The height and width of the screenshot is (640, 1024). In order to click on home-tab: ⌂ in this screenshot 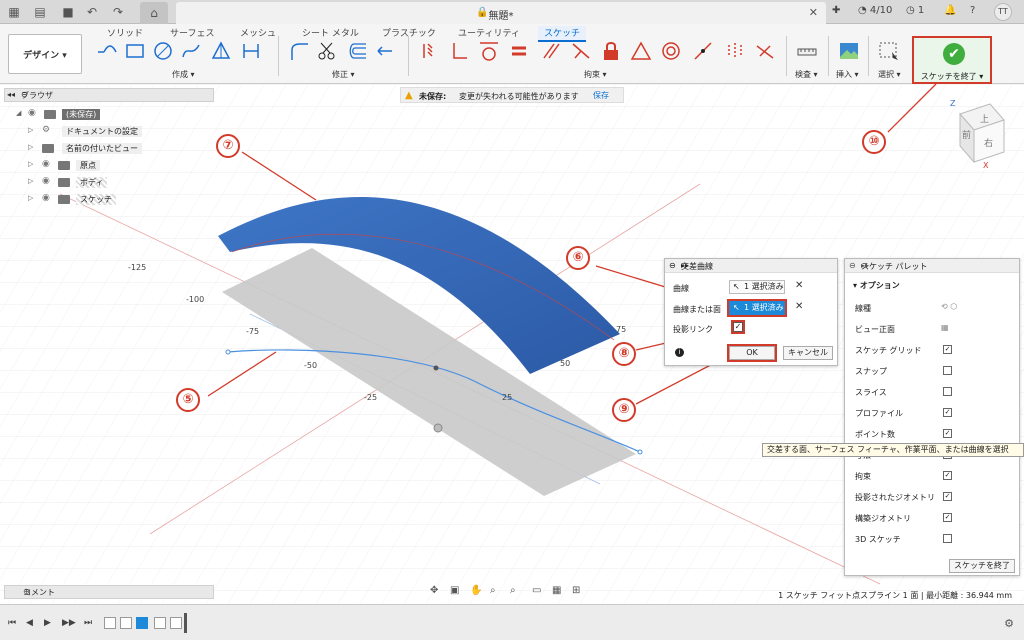, I will do `click(154, 13)`.